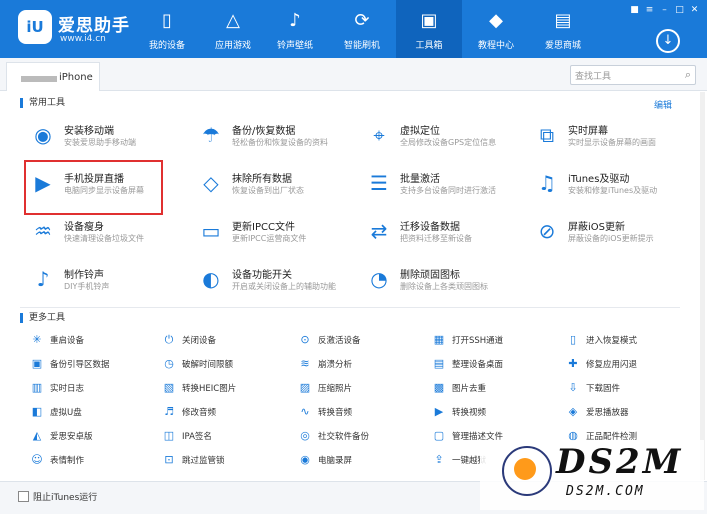 The height and width of the screenshot is (514, 707). I want to click on more-tool-screen-record: ◉ 电脑录屏, so click(360, 461).